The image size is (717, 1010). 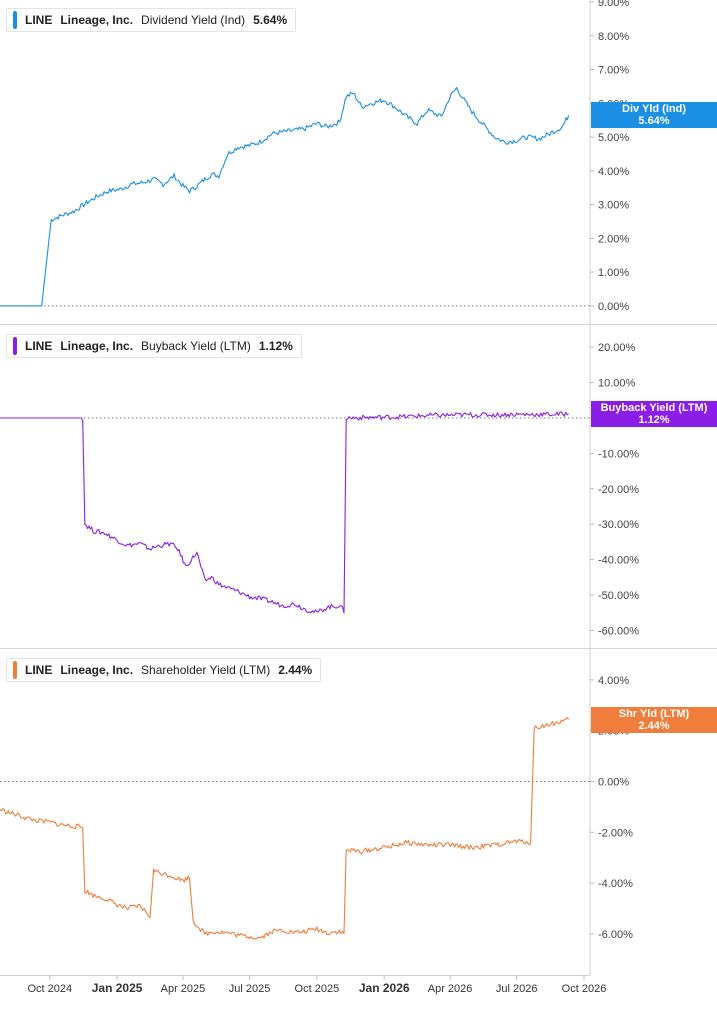 I want to click on legend-metric: Buyback Yield (LTM), so click(x=196, y=346).